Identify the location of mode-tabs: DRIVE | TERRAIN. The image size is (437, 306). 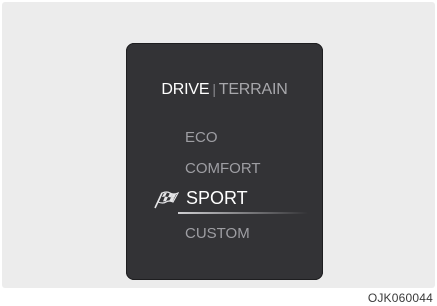
(224, 90).